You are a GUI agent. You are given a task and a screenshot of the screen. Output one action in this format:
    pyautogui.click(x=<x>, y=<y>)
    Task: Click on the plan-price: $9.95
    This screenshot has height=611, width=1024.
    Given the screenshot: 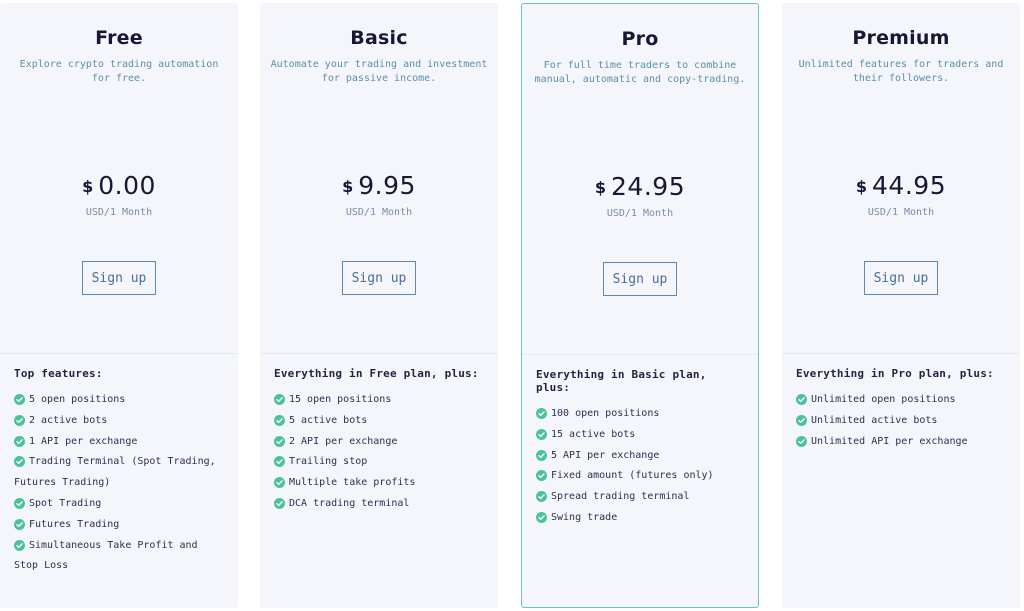 What is the action you would take?
    pyautogui.click(x=379, y=185)
    